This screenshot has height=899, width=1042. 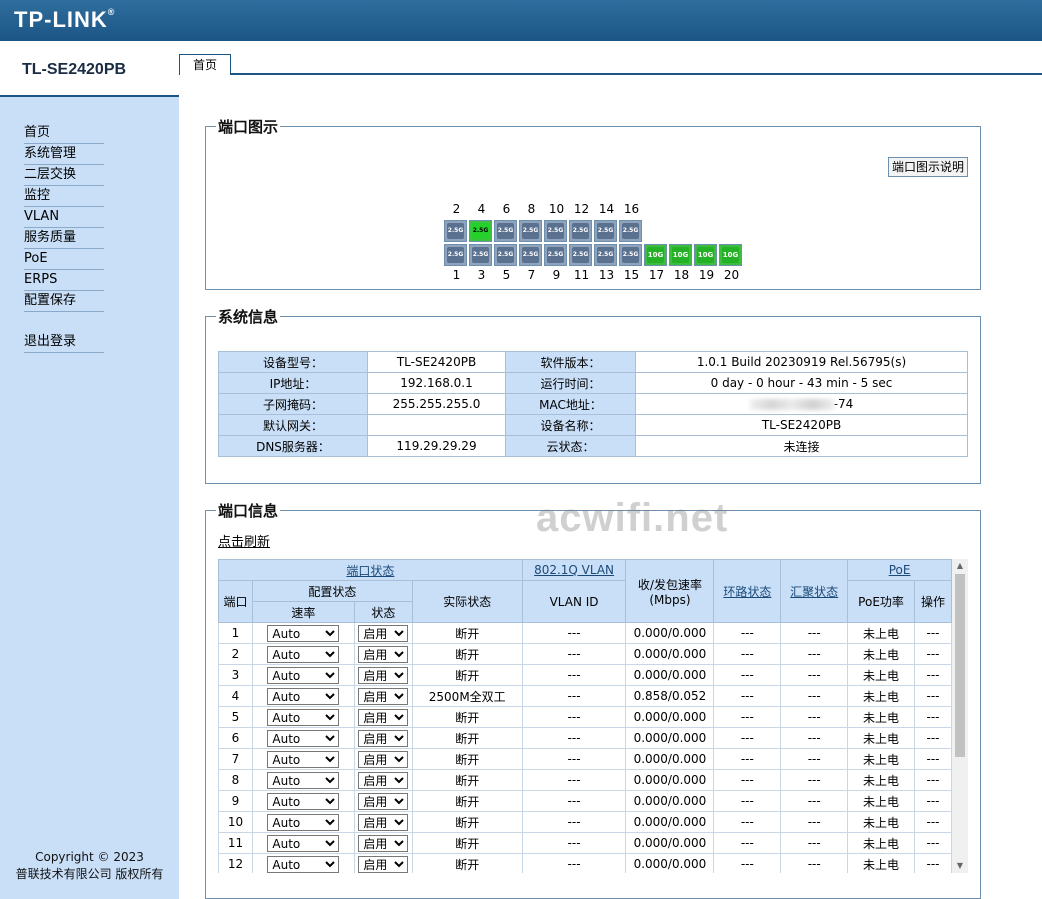 What do you see at coordinates (530, 231) in the screenshot?
I see `port-8-icon: 2.5G` at bounding box center [530, 231].